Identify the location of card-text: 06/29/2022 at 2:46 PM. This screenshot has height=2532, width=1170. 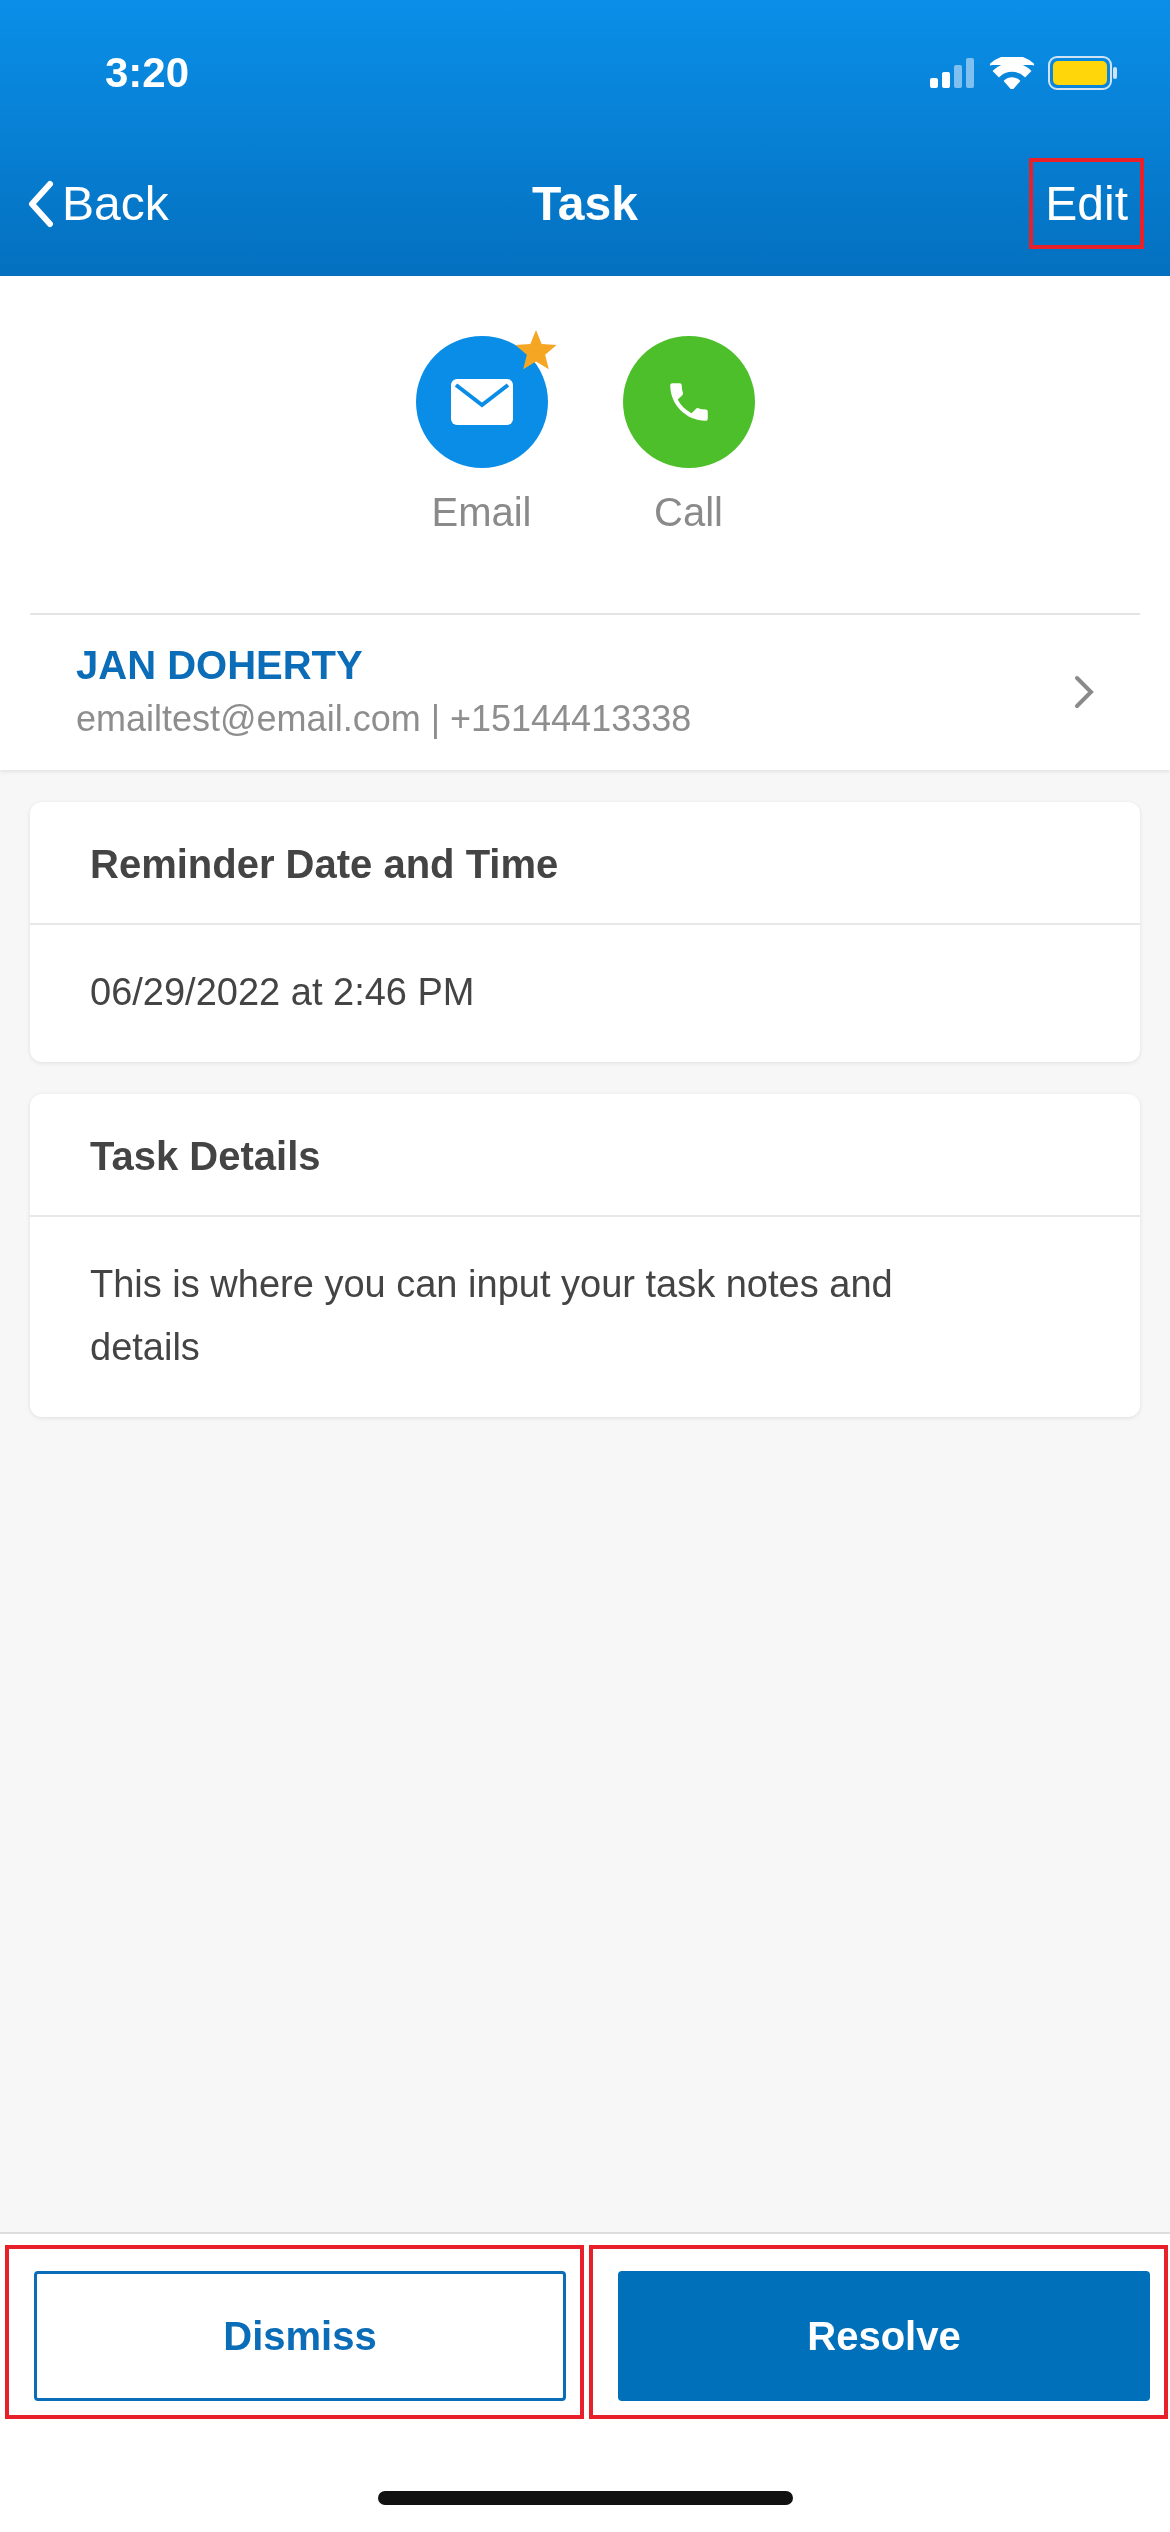
(282, 992).